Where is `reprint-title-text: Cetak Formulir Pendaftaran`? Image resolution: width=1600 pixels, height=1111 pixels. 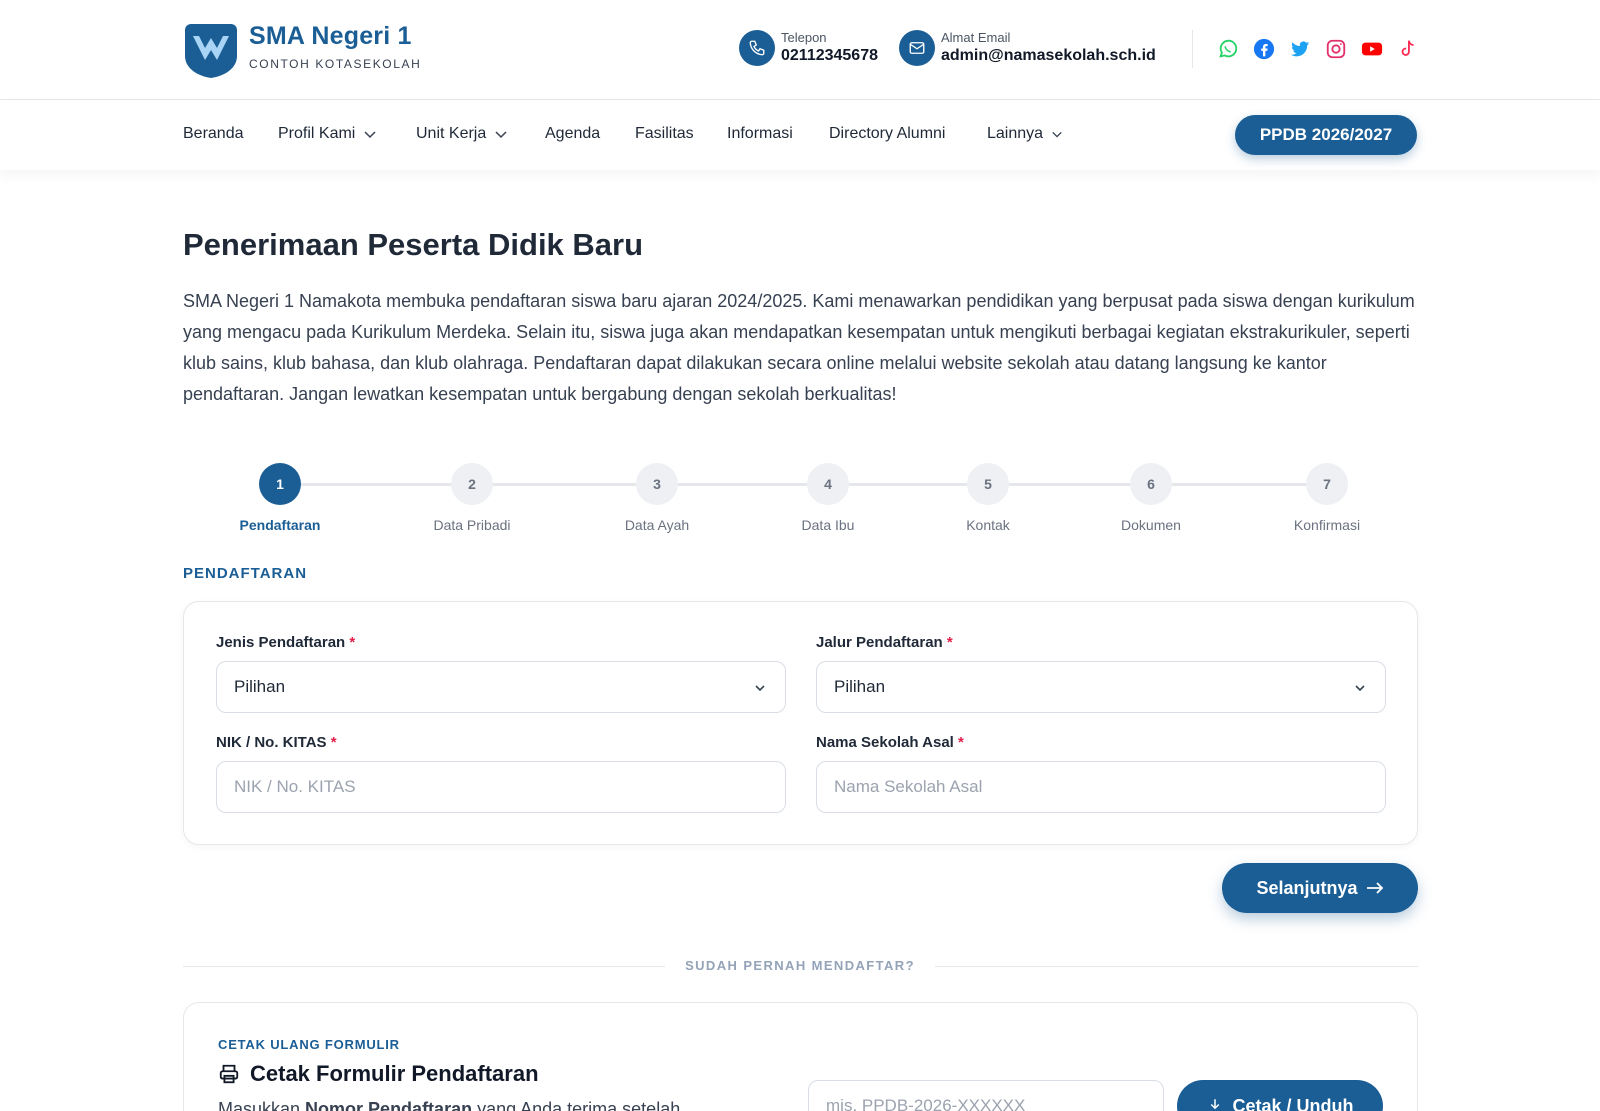 reprint-title-text: Cetak Formulir Pendaftaran is located at coordinates (394, 1073).